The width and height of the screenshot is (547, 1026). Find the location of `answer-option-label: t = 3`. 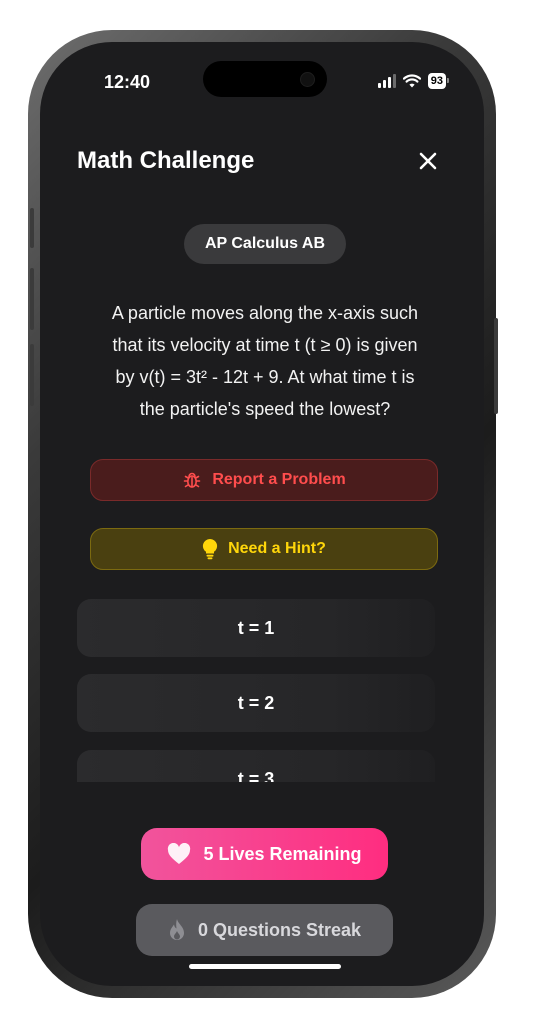

answer-option-label: t = 3 is located at coordinates (256, 775).